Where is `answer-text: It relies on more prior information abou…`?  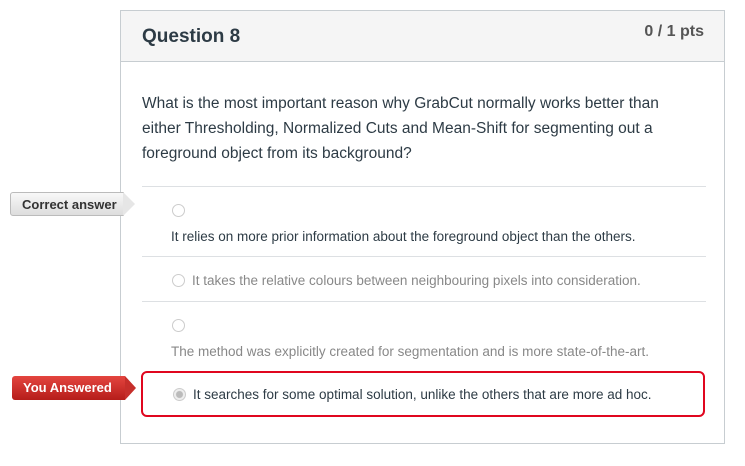
answer-text: It relies on more prior information abou… is located at coordinates (403, 236).